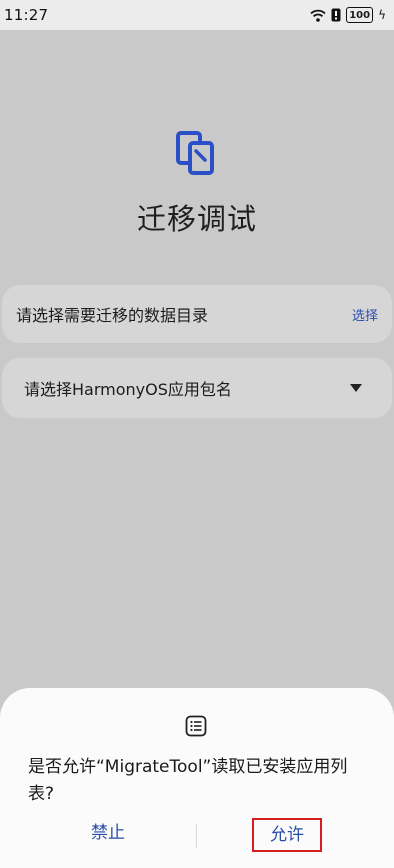  What do you see at coordinates (26, 15) in the screenshot?
I see `status-time: 11:27` at bounding box center [26, 15].